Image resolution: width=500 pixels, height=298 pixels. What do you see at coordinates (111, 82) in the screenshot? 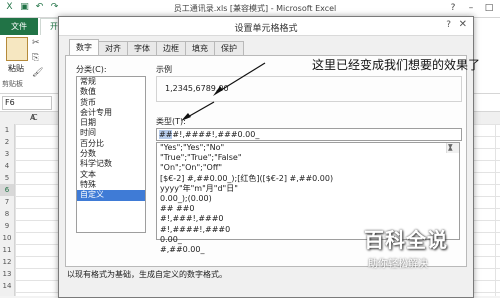
I see `category-item: 常规` at bounding box center [111, 82].